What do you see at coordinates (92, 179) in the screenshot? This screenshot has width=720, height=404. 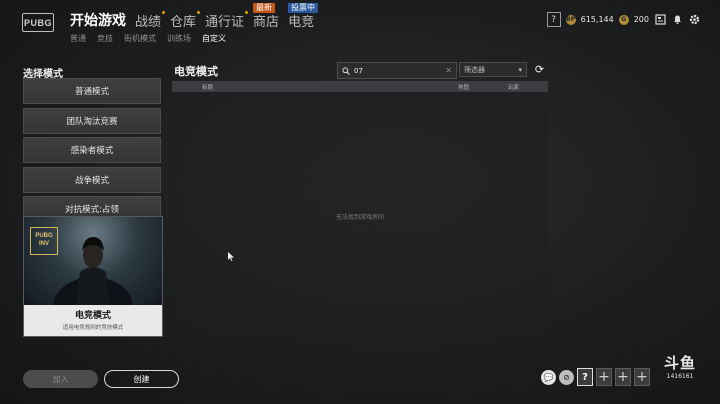 I see `mode-war-button: 战争模式` at bounding box center [92, 179].